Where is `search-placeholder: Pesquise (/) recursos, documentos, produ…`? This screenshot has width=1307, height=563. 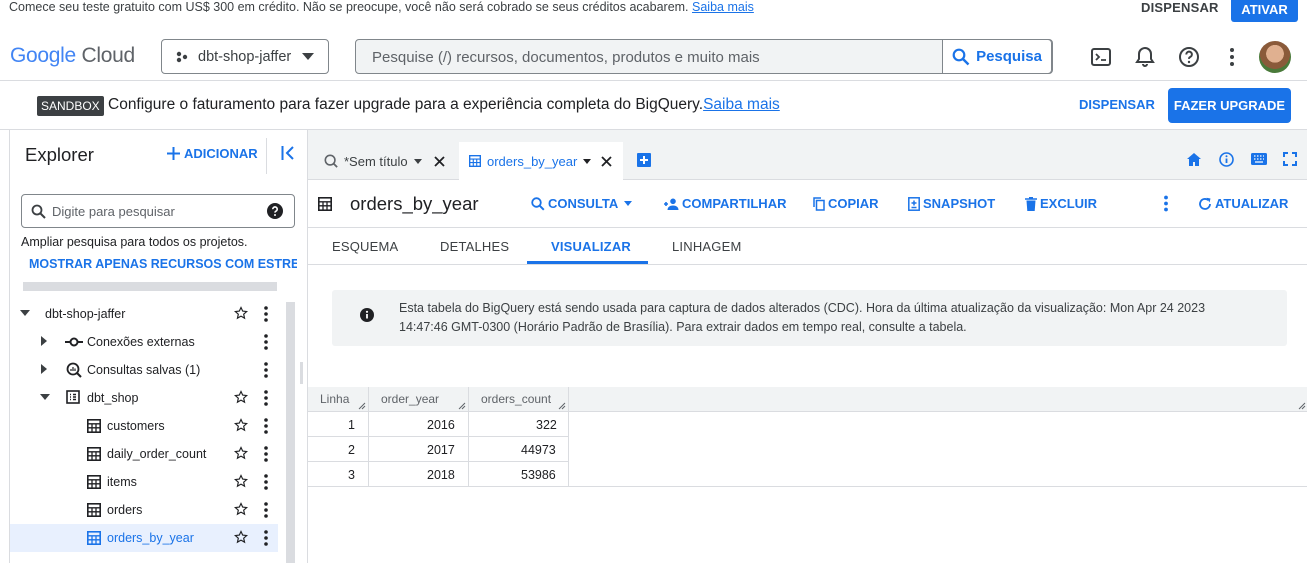 search-placeholder: Pesquise (/) recursos, documentos, produ… is located at coordinates (566, 57).